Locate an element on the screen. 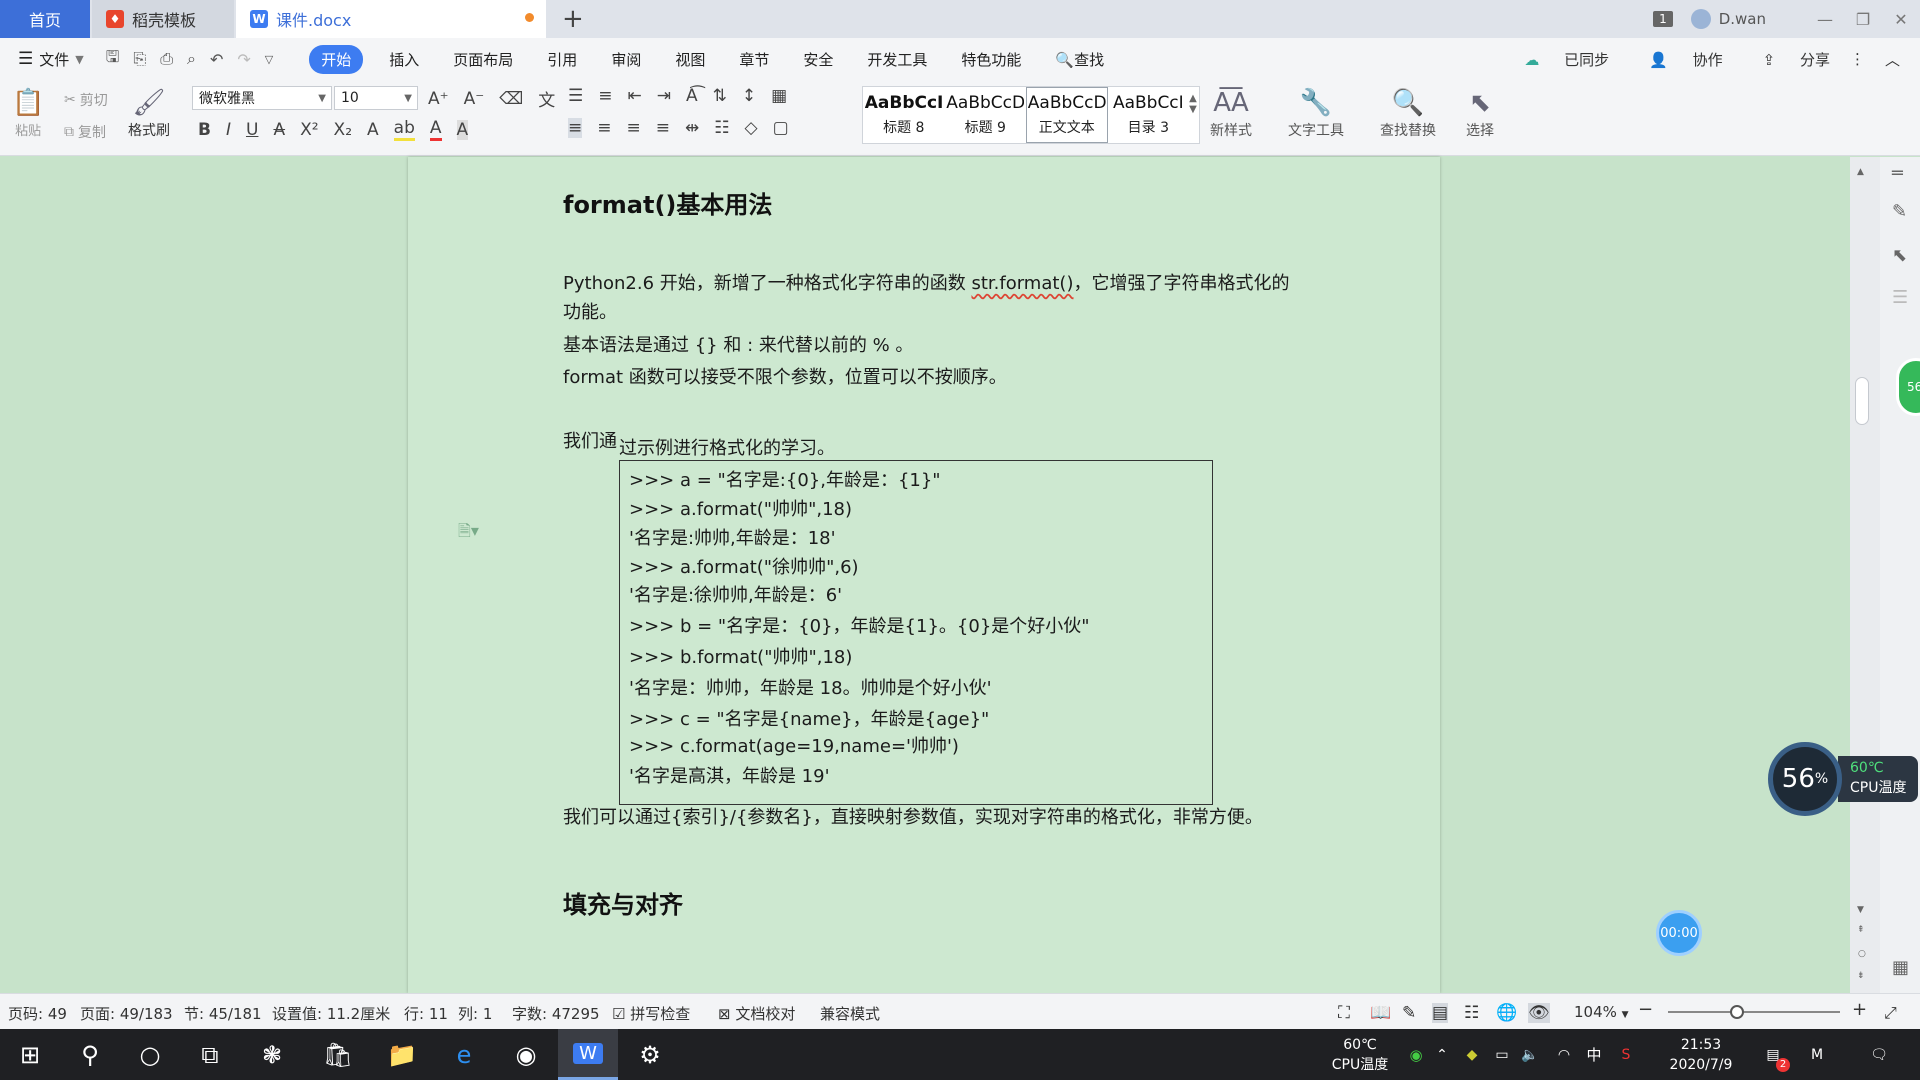 The width and height of the screenshot is (1920, 1080). print-preview-icon: ⌕ is located at coordinates (191, 59).